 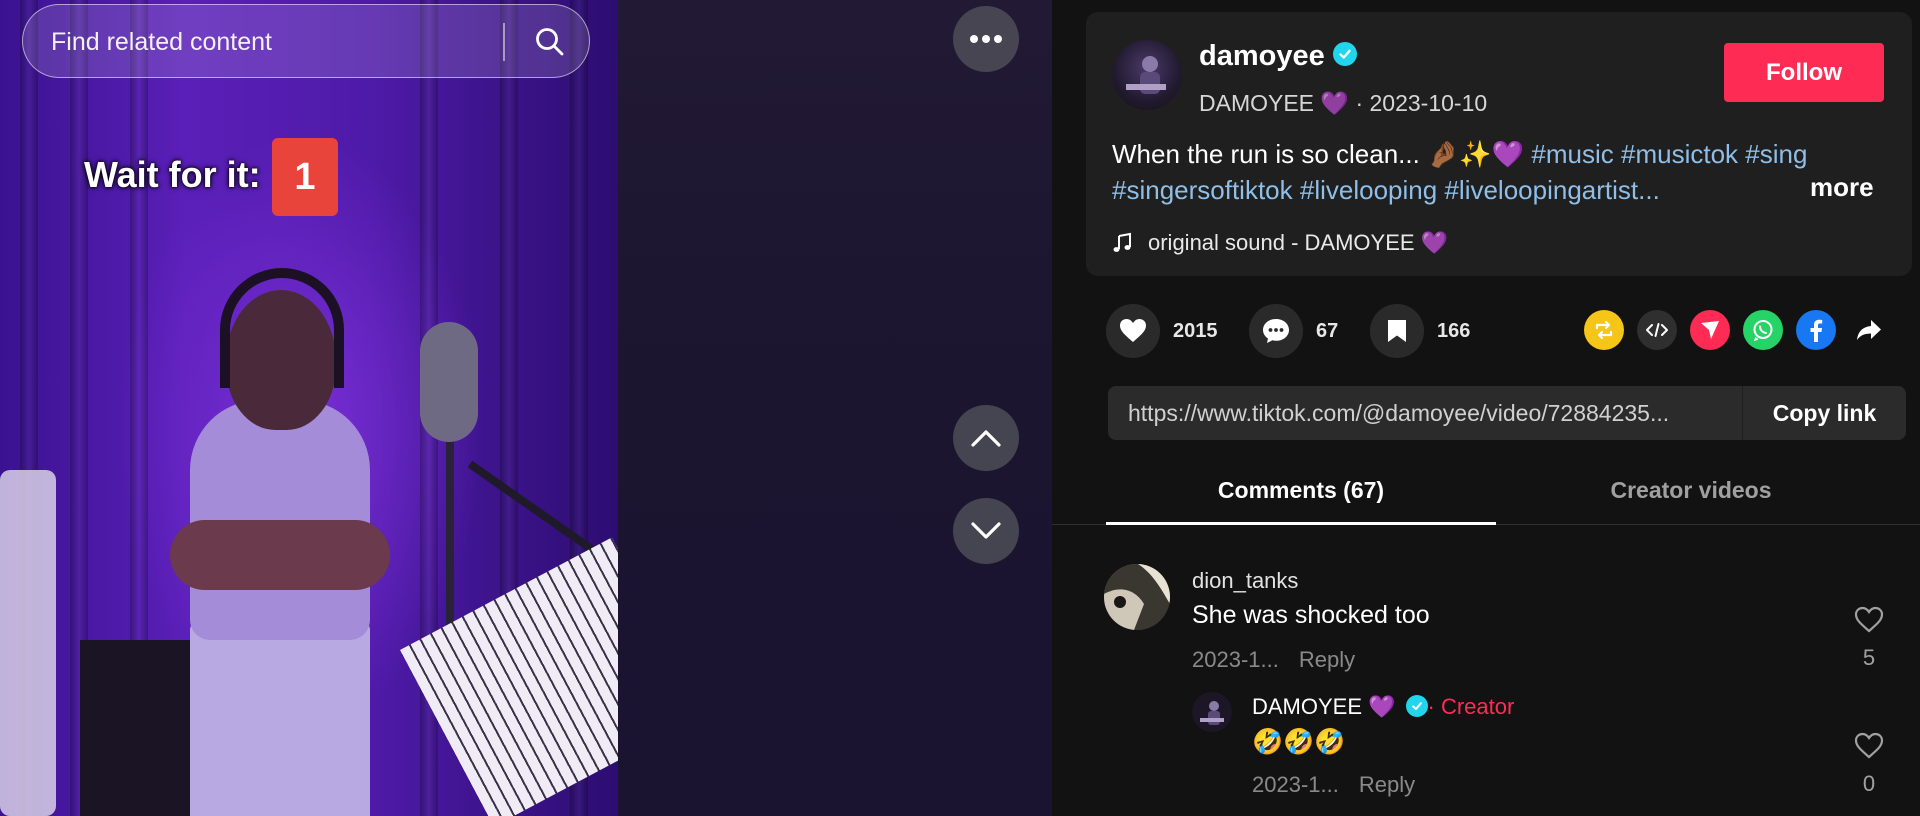 What do you see at coordinates (1327, 330) in the screenshot?
I see `comment-count: 67` at bounding box center [1327, 330].